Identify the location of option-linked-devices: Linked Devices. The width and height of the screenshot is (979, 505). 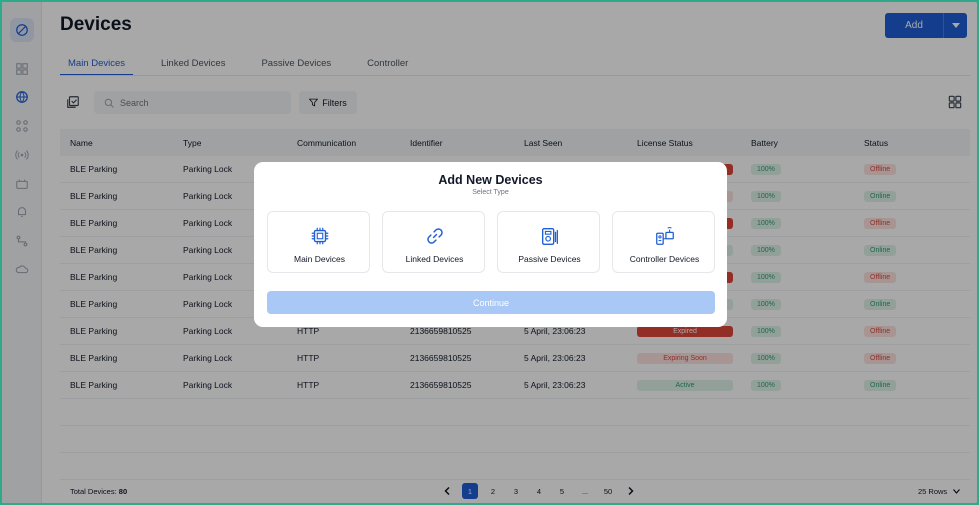
(433, 242).